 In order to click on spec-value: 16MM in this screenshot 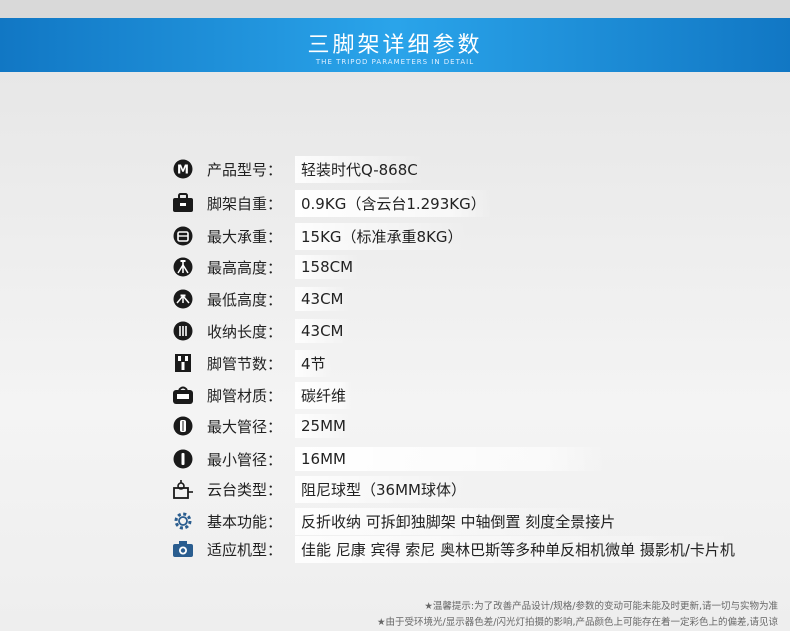, I will do `click(450, 459)`.